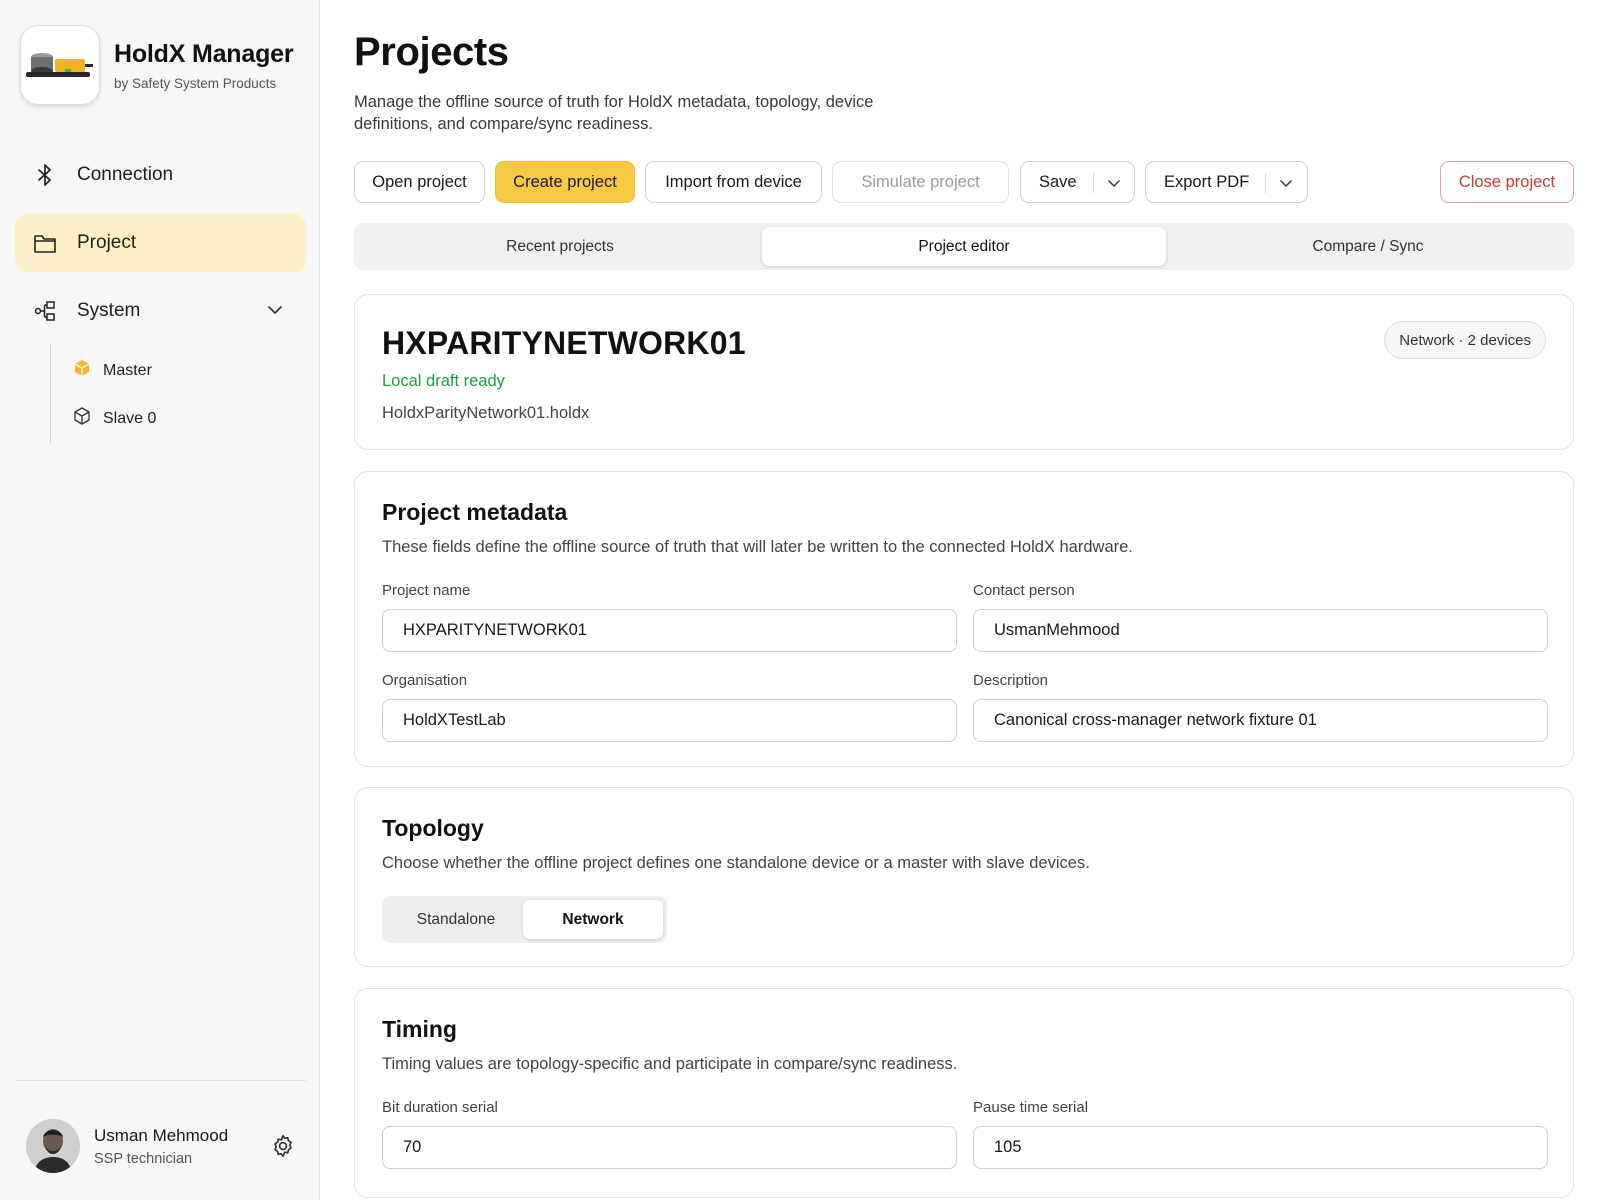 The width and height of the screenshot is (1600, 1200). Describe the element at coordinates (1368, 246) in the screenshot. I see `tab-compare-sync: Compare / Sync` at that location.